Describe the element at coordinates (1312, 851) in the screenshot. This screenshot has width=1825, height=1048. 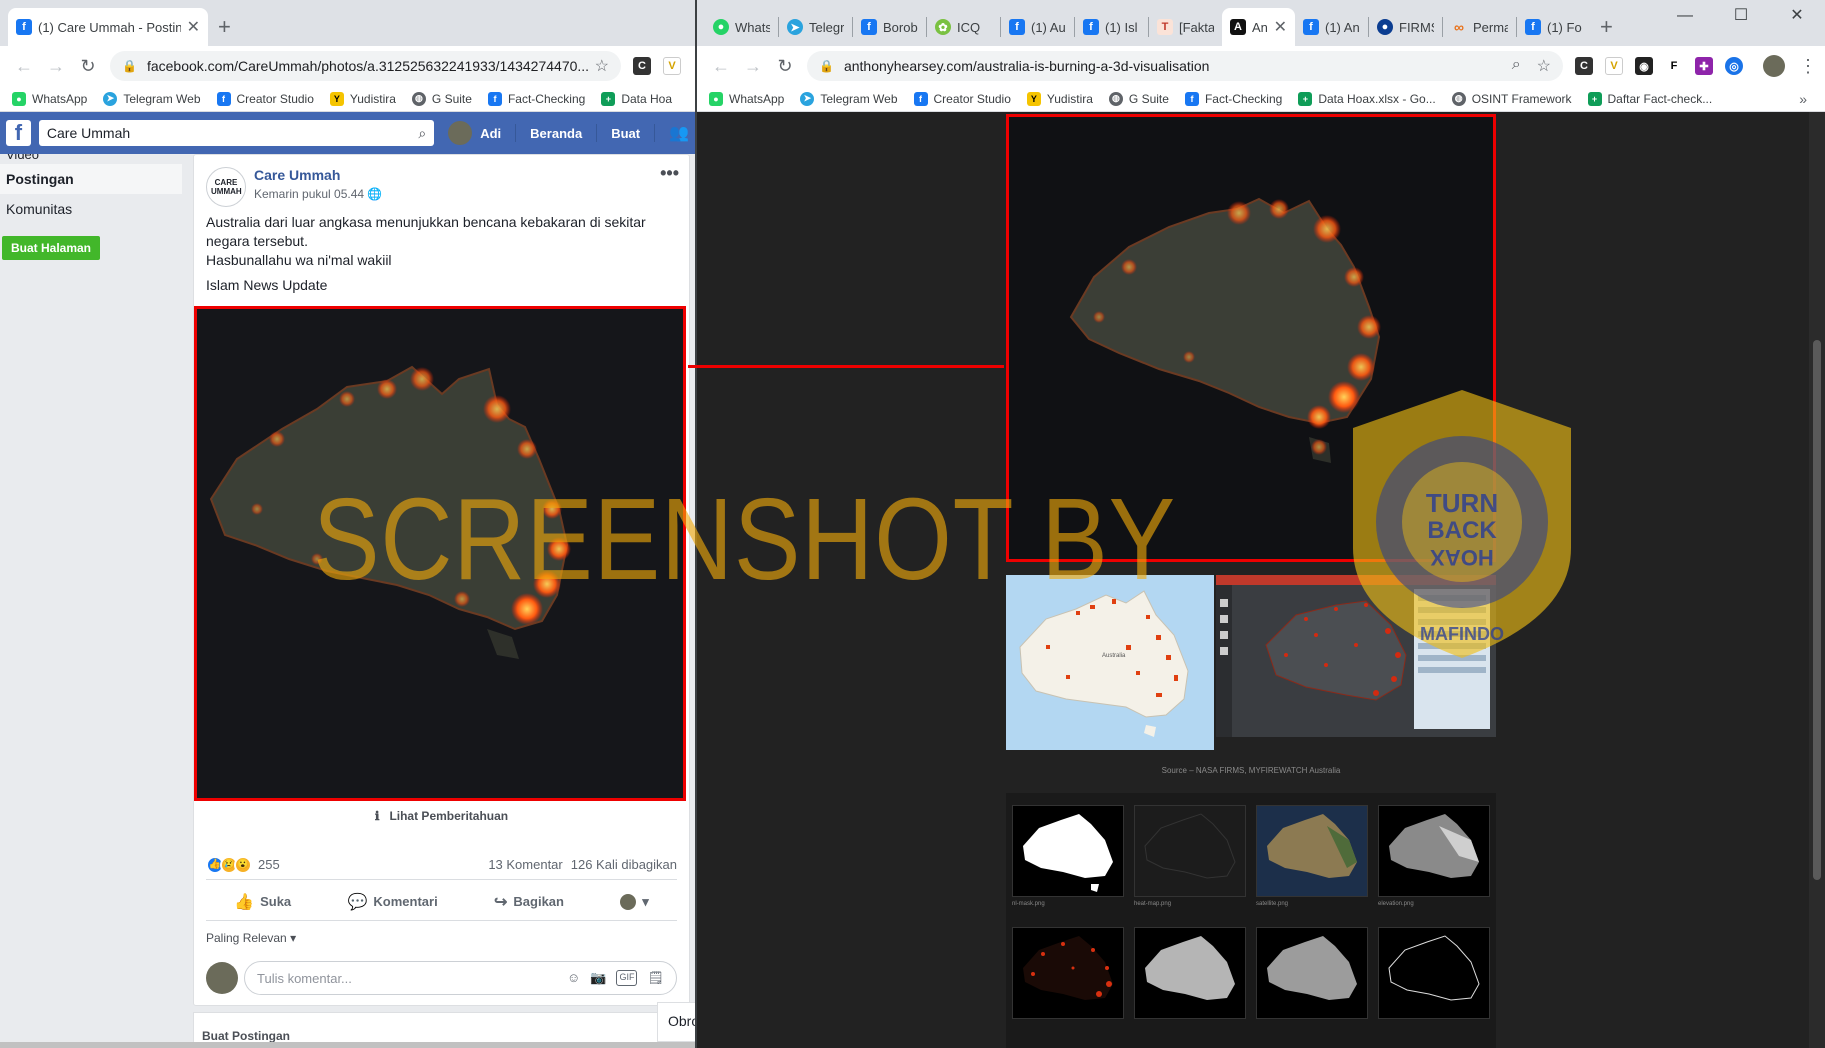
I see `gallery-tile-satellite` at that location.